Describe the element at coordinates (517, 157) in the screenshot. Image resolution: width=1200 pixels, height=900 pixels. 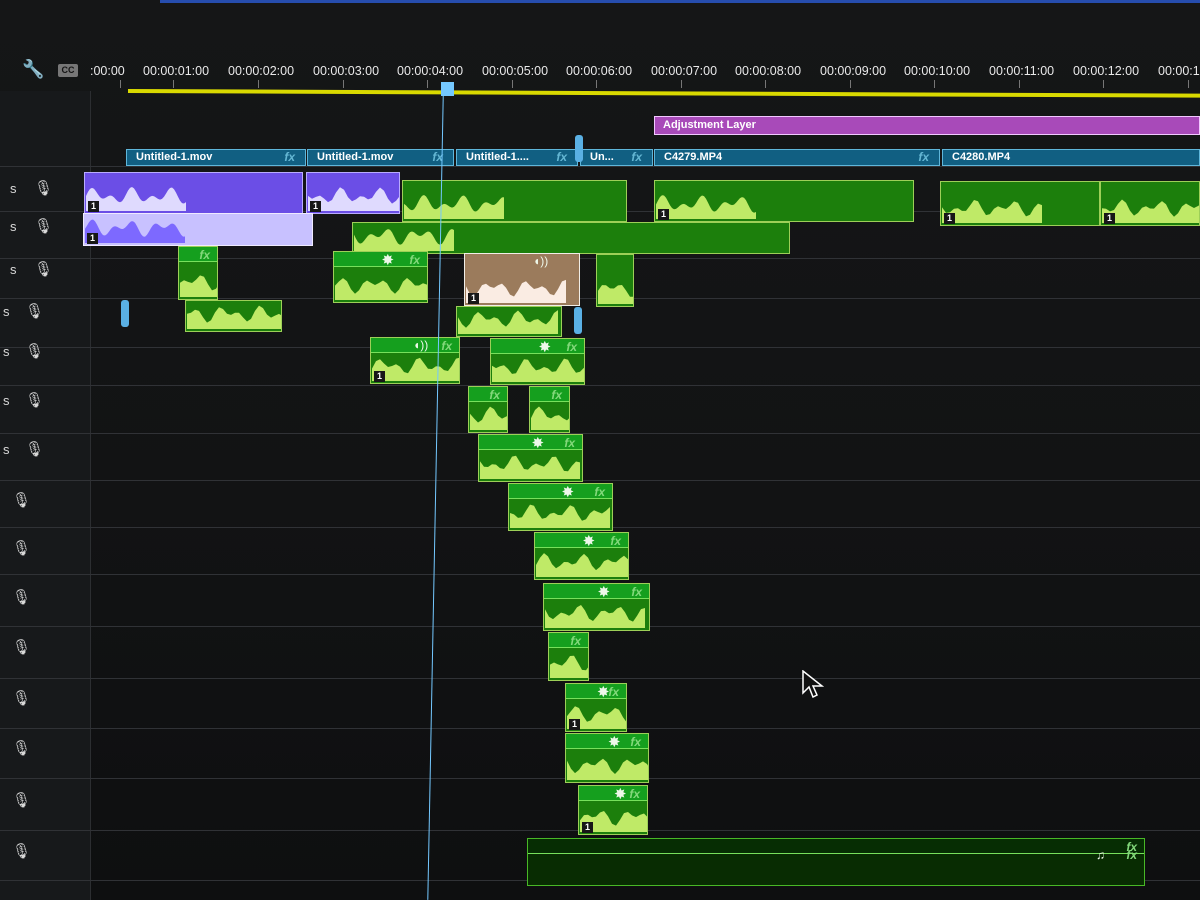
I see `video-clip: Untitled-1.... fx` at that location.